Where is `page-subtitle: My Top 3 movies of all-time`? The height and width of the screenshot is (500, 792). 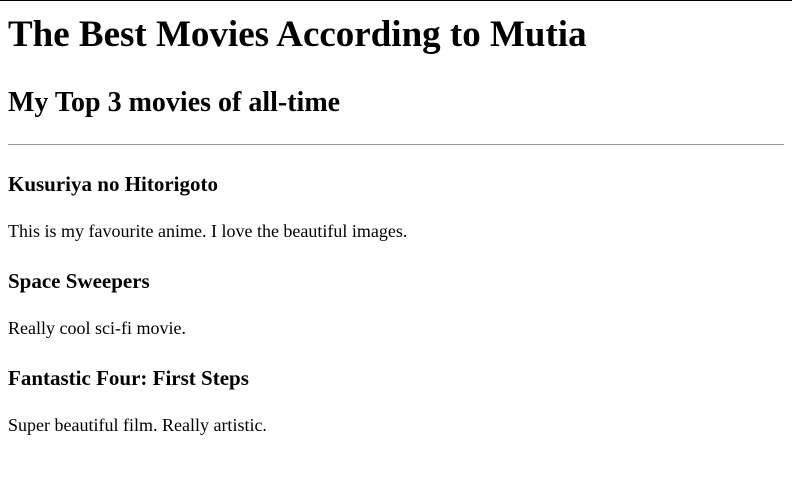 page-subtitle: My Top 3 movies of all-time is located at coordinates (174, 102).